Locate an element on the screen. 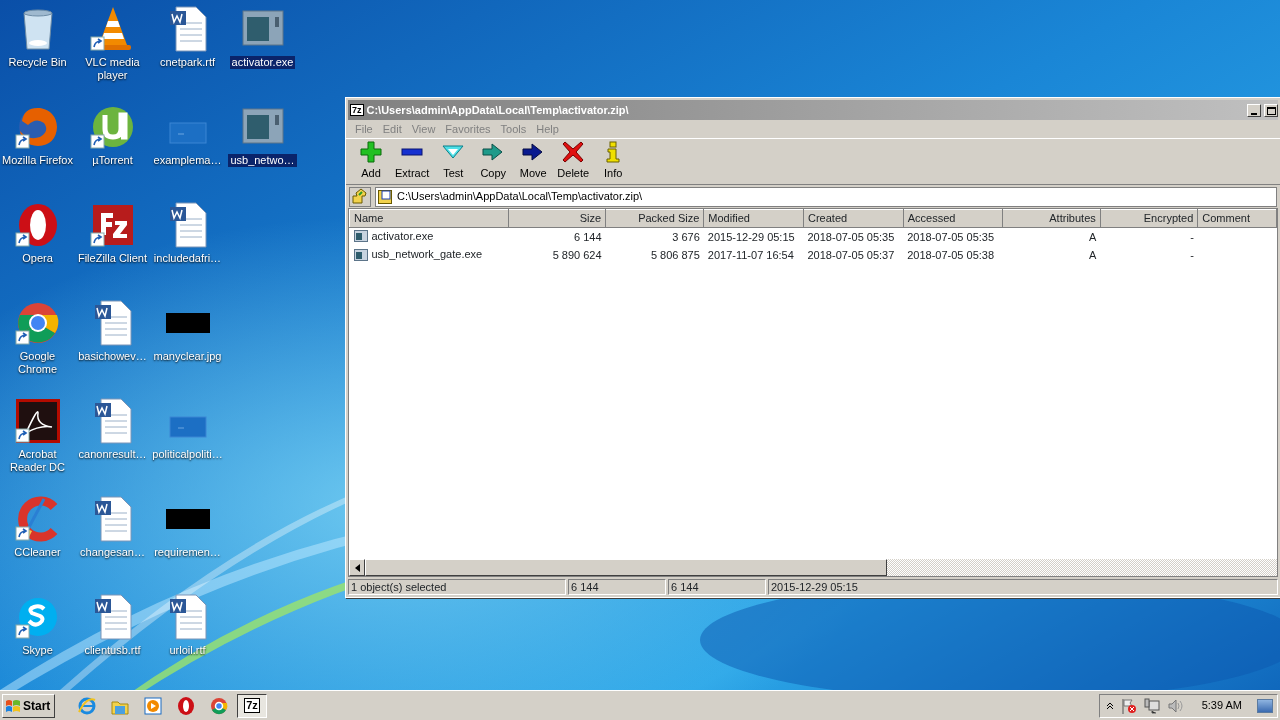 The image size is (1280, 720). column-header: Modified is located at coordinates (753, 218).